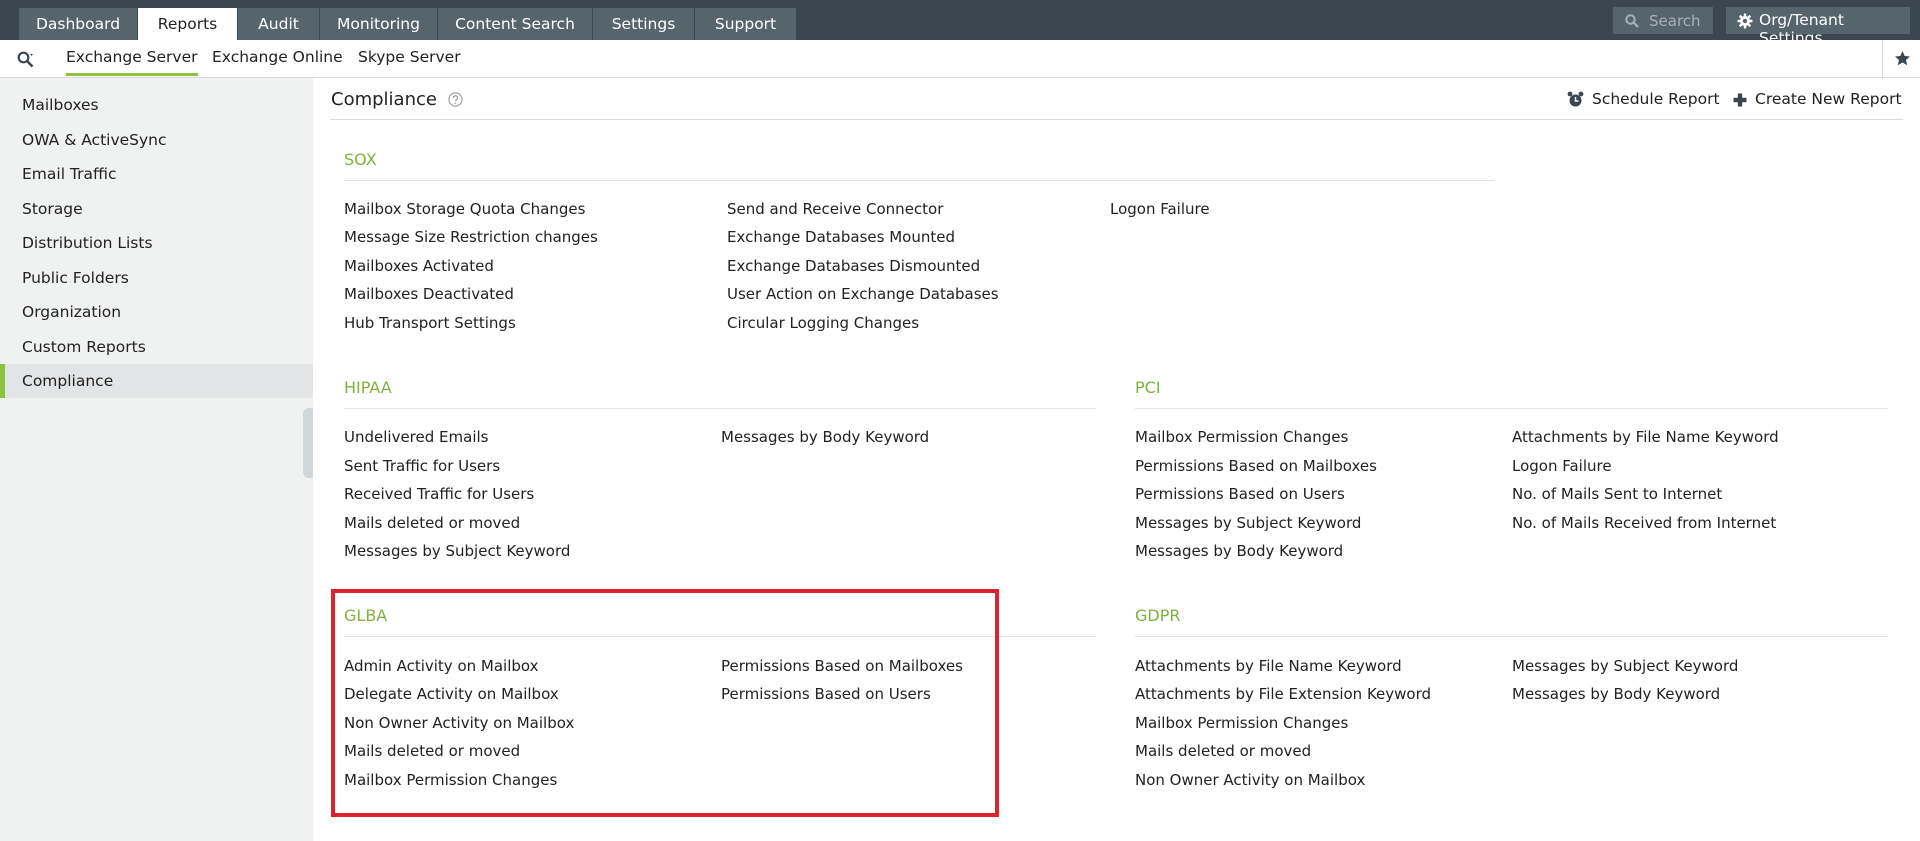 The height and width of the screenshot is (841, 1920). I want to click on favorite-button, so click(1901, 58).